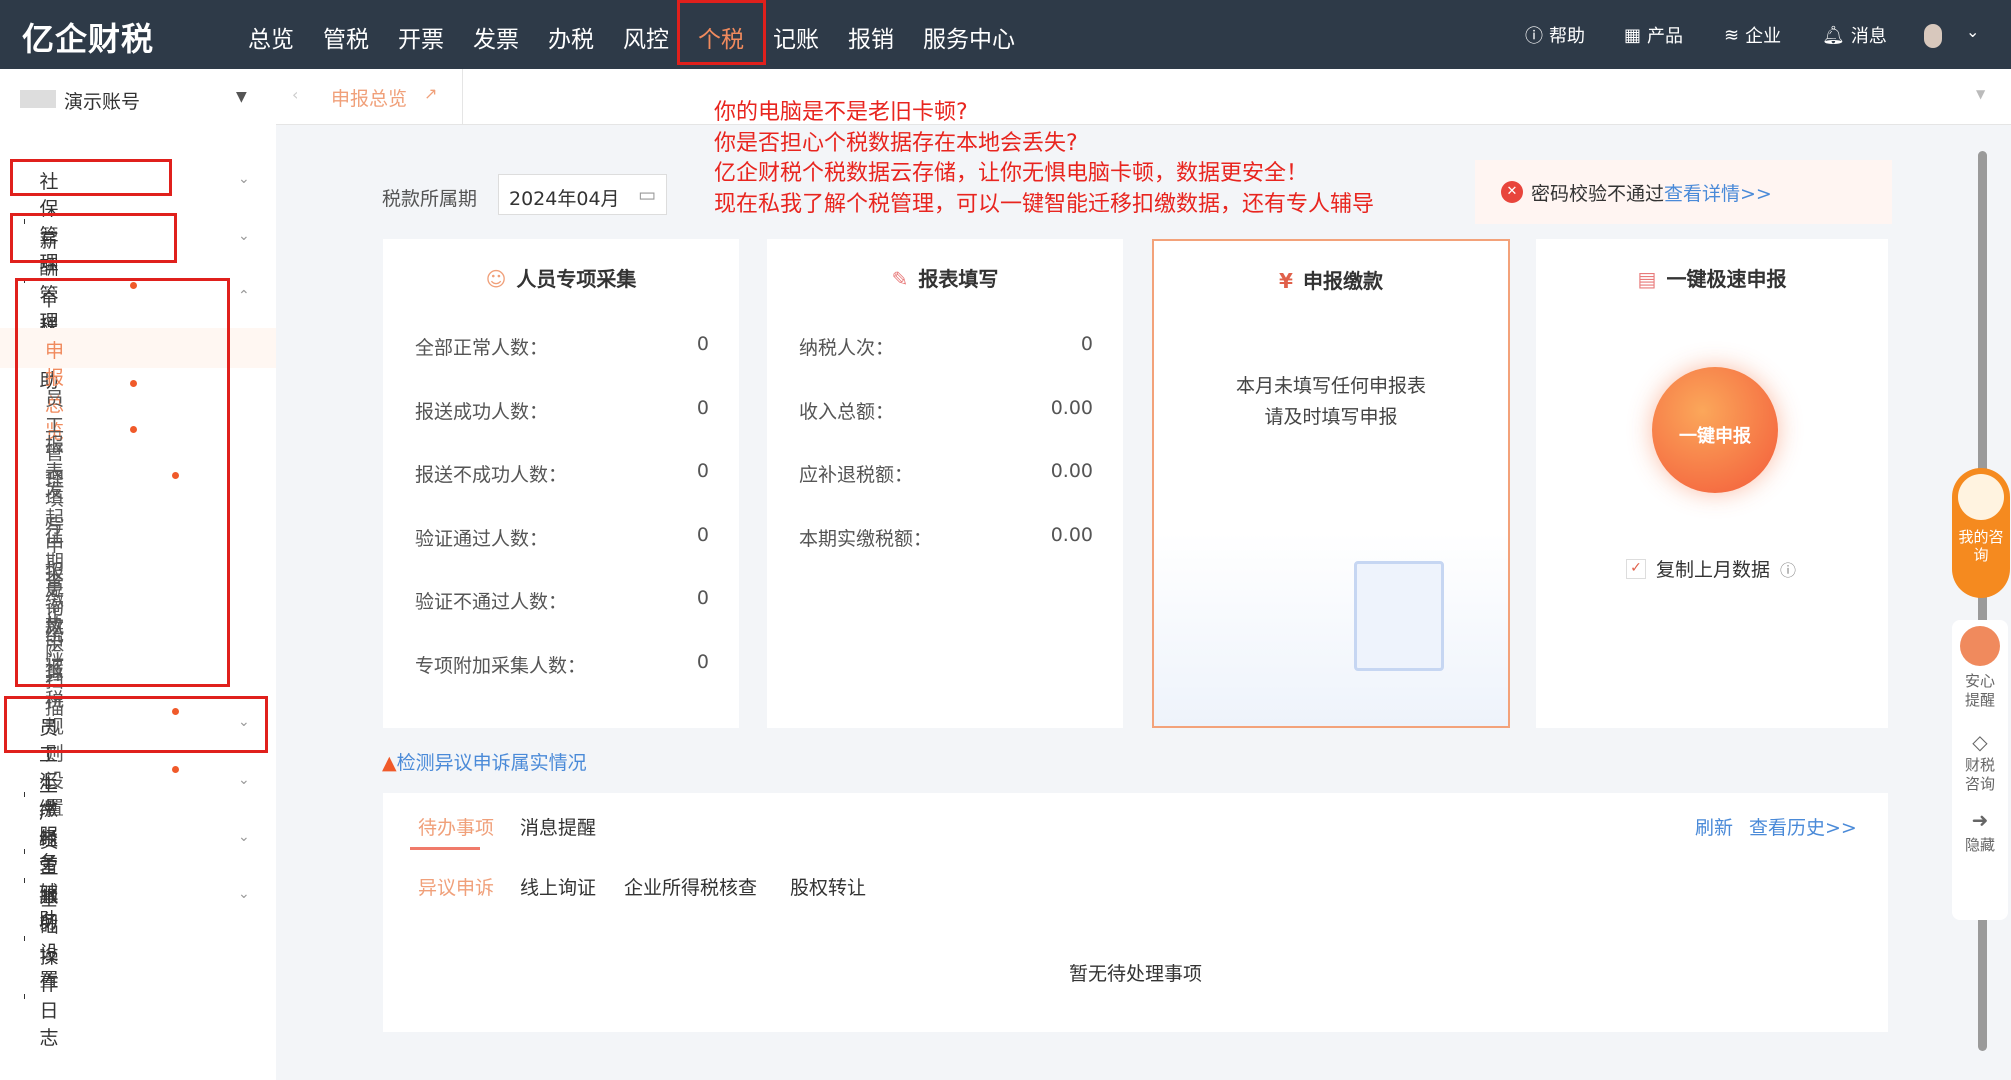 The height and width of the screenshot is (1080, 2011). What do you see at coordinates (271, 37) in the screenshot?
I see `nav-overview: 总览` at bounding box center [271, 37].